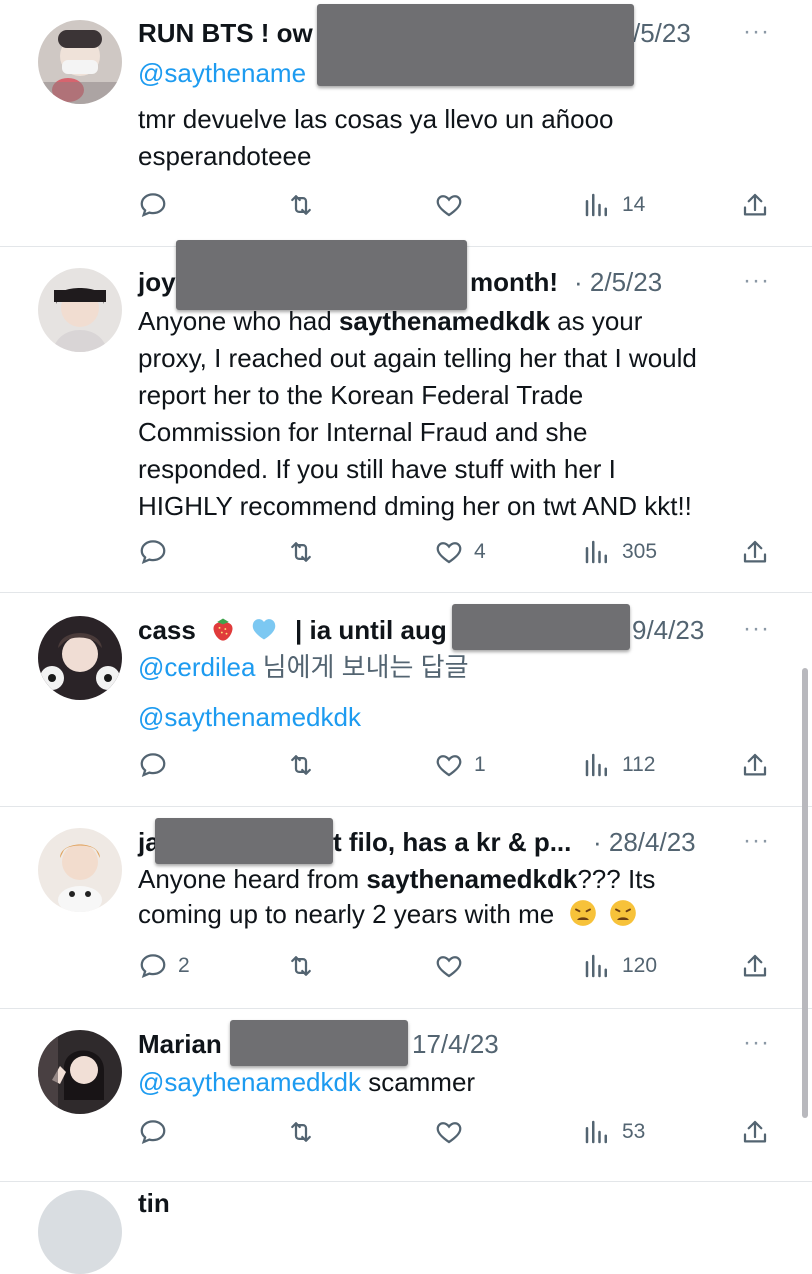 Image resolution: width=812 pixels, height=1274 pixels. What do you see at coordinates (371, 630) in the screenshot?
I see `display-name-tail: | ia until aug` at bounding box center [371, 630].